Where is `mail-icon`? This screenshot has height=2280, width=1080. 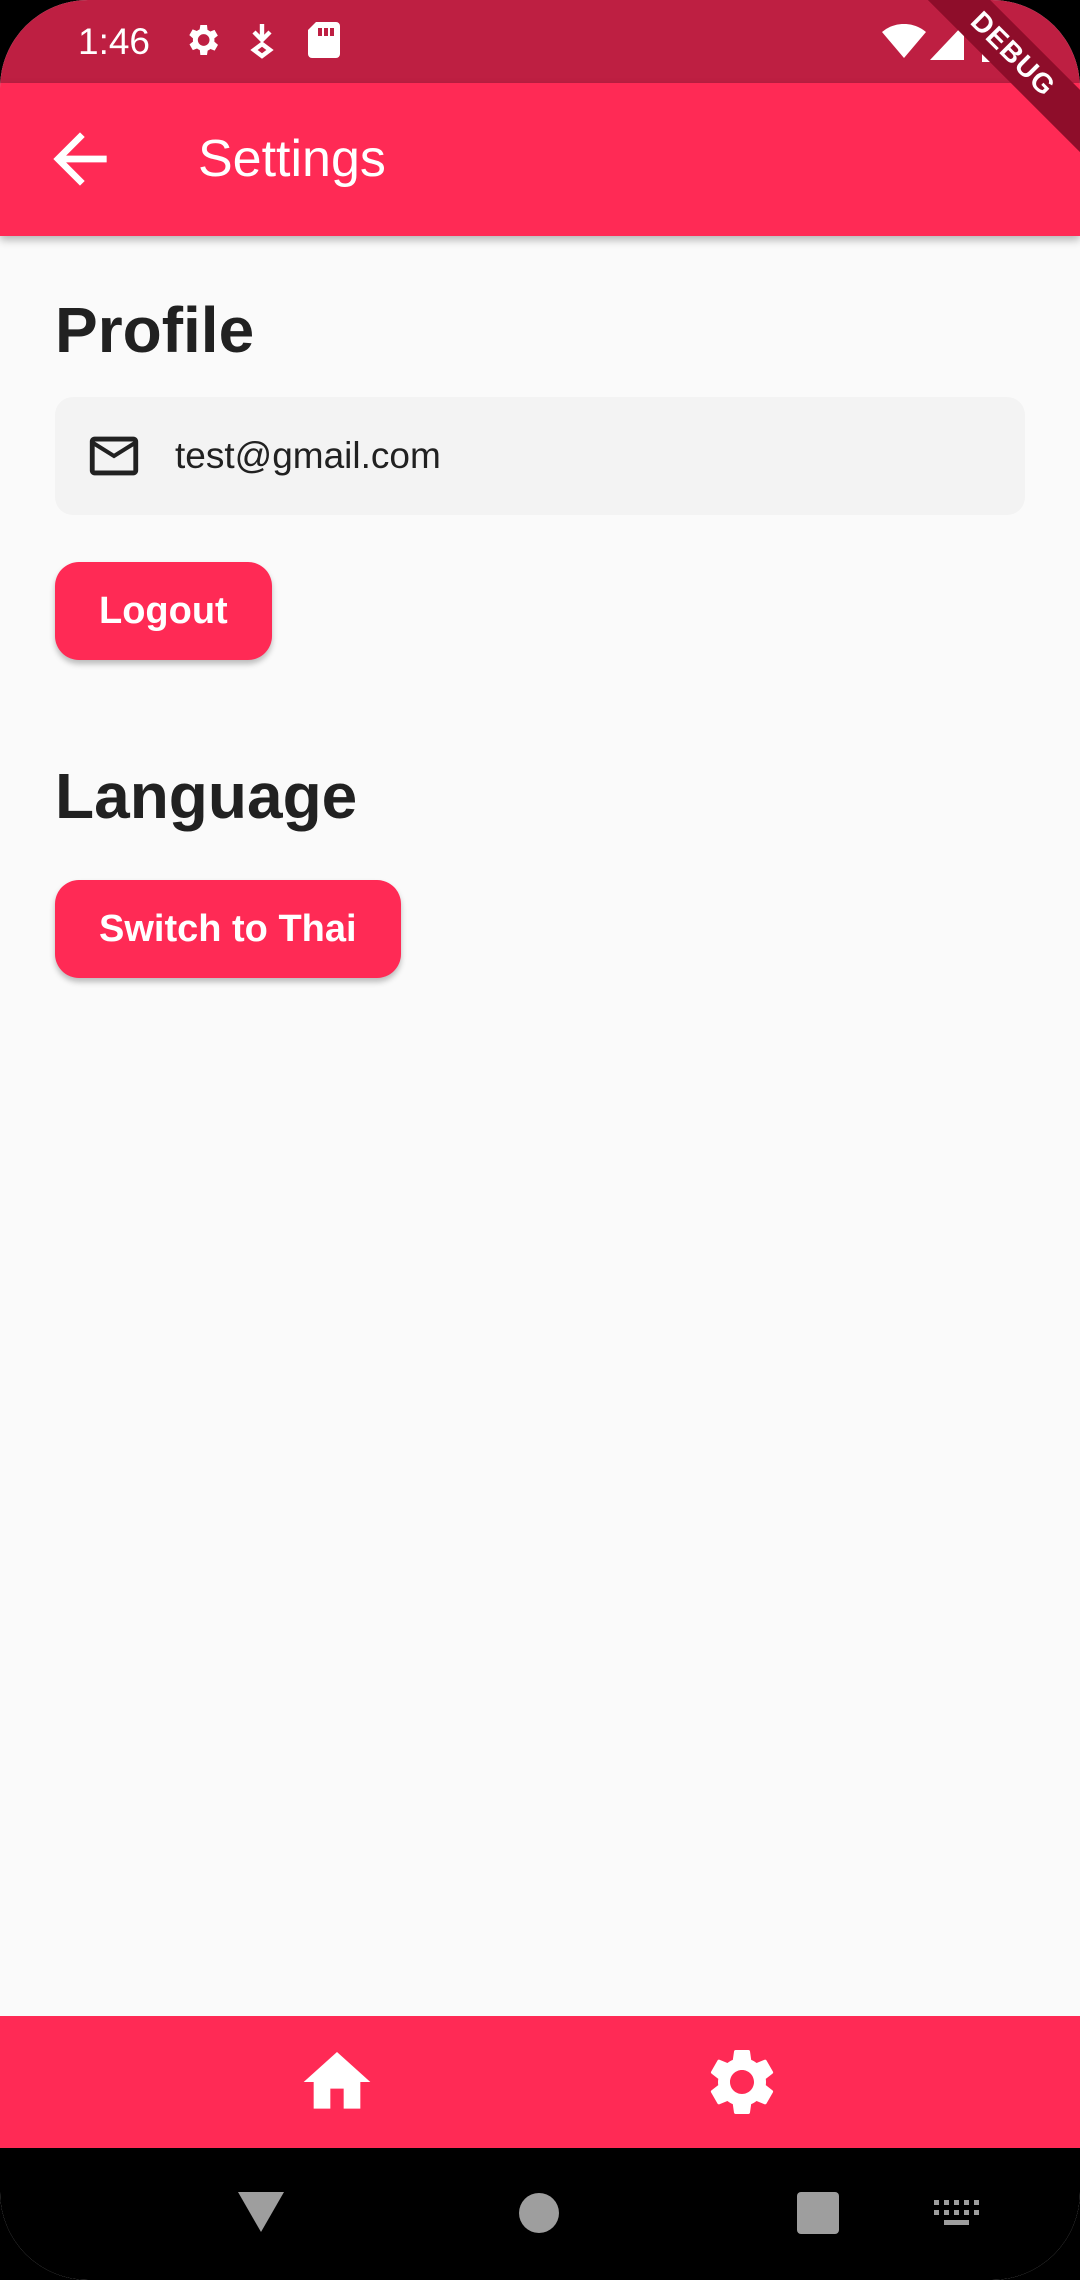
mail-icon is located at coordinates (114, 456).